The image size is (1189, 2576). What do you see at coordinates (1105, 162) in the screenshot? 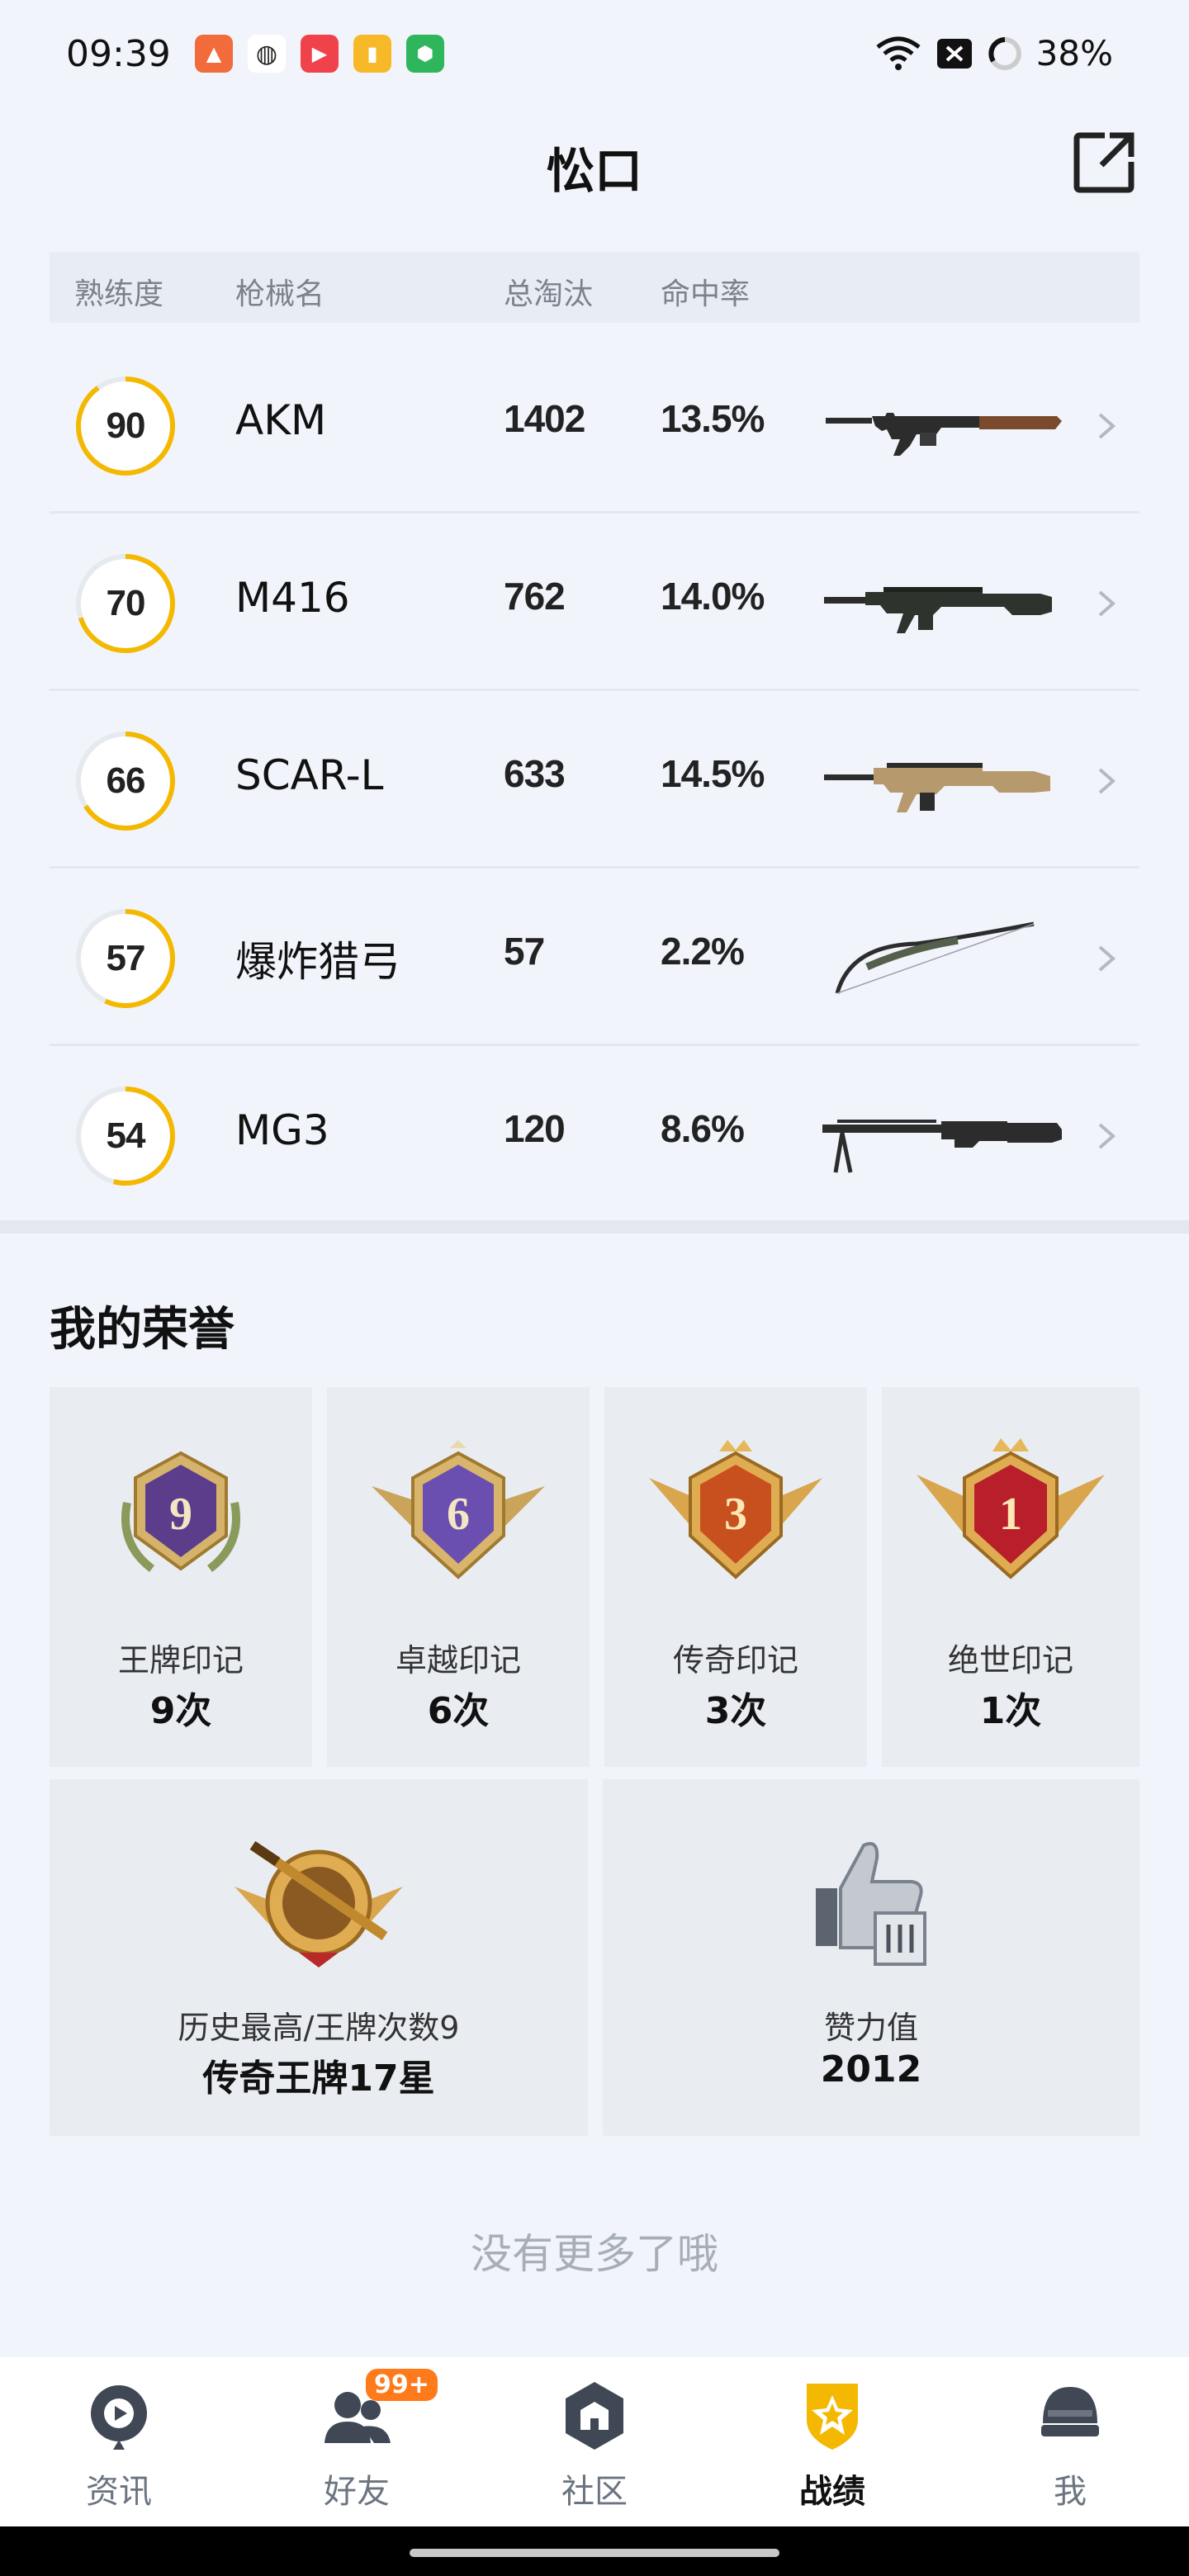
I see `share-icon` at bounding box center [1105, 162].